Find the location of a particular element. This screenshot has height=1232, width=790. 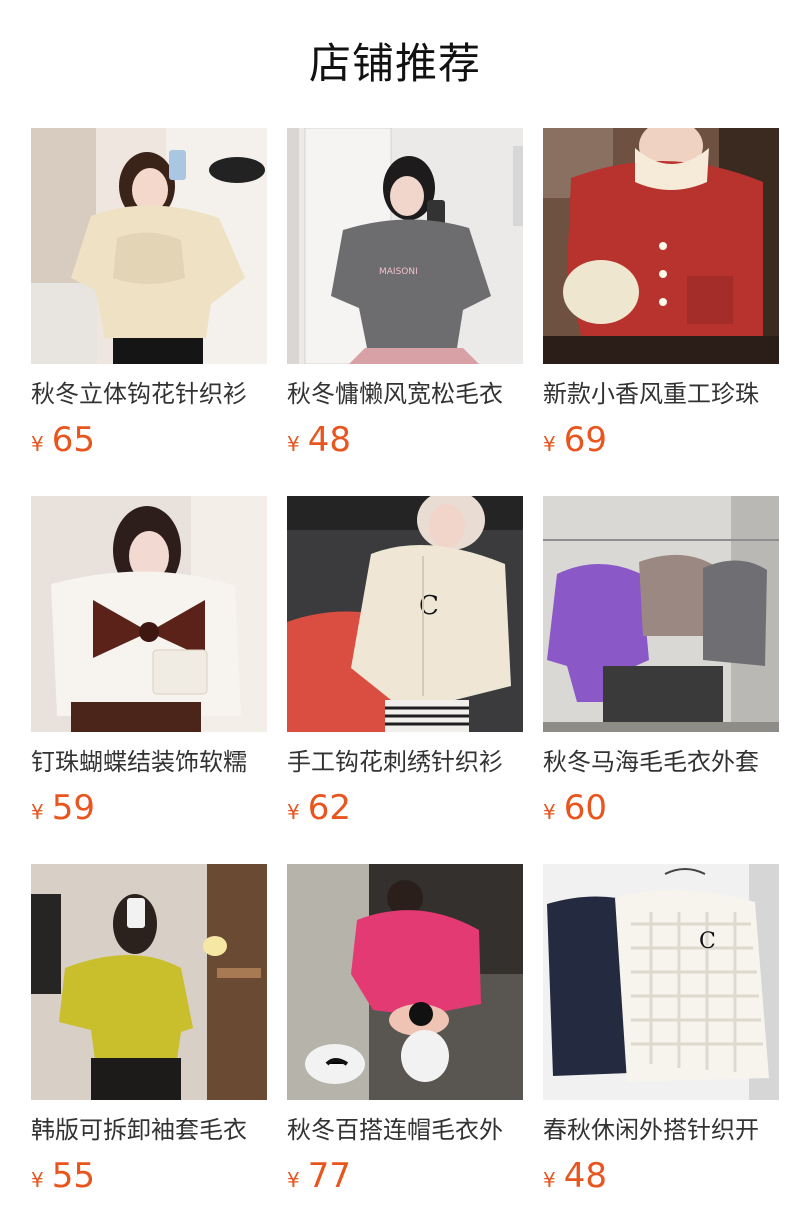

product-name: 韩版可拆卸袖套毛衣 is located at coordinates (149, 1130).